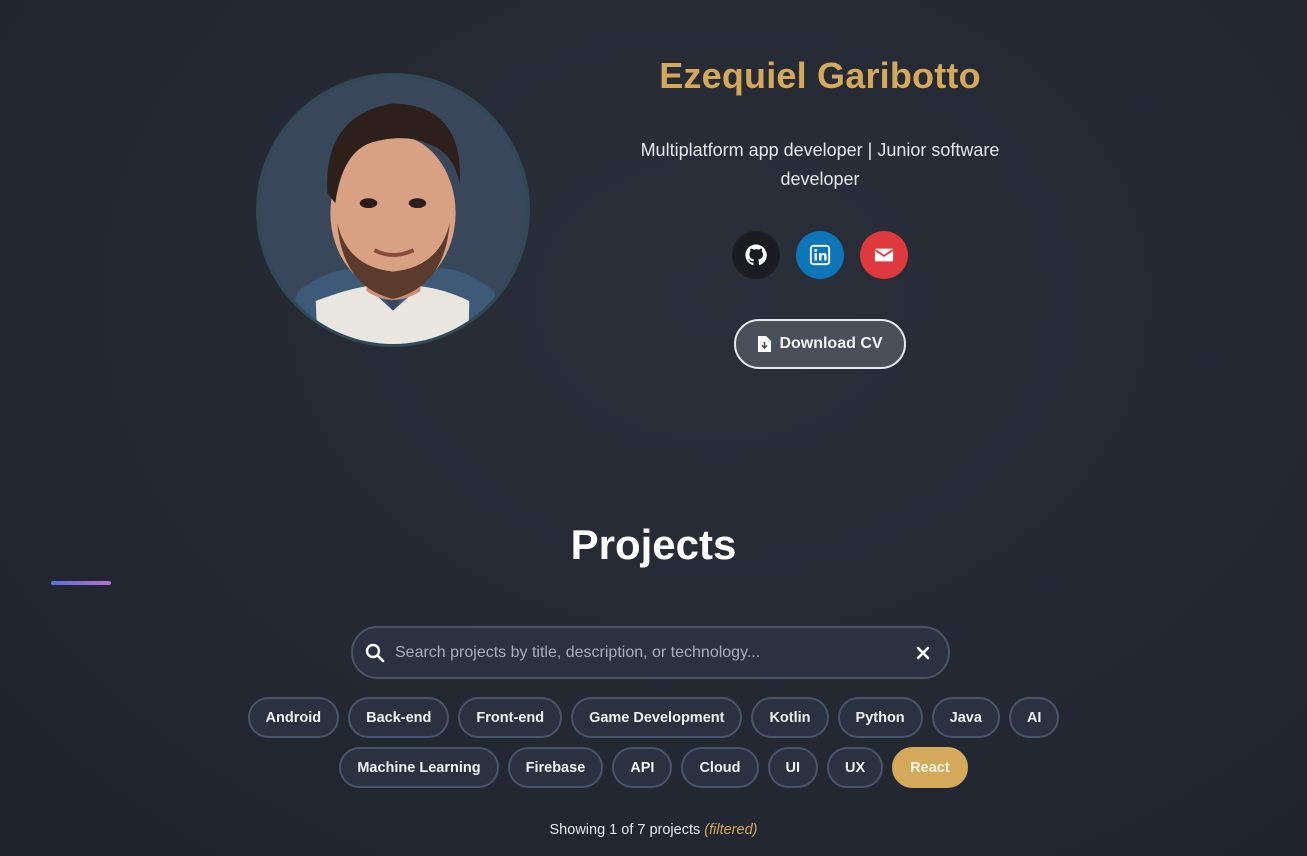  What do you see at coordinates (419, 767) in the screenshot?
I see `filter-tag-machine-learning: Machine Learning` at bounding box center [419, 767].